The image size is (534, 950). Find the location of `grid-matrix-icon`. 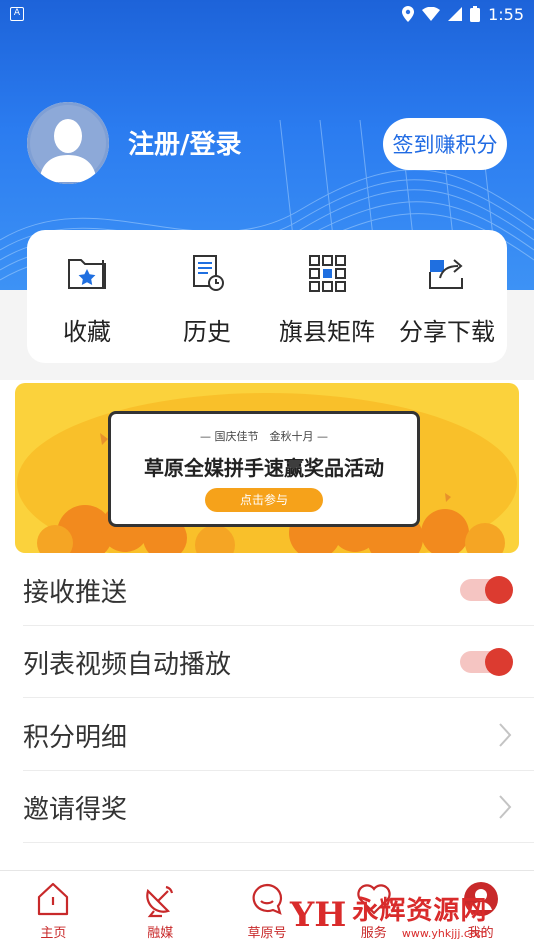

grid-matrix-icon is located at coordinates (327, 273).